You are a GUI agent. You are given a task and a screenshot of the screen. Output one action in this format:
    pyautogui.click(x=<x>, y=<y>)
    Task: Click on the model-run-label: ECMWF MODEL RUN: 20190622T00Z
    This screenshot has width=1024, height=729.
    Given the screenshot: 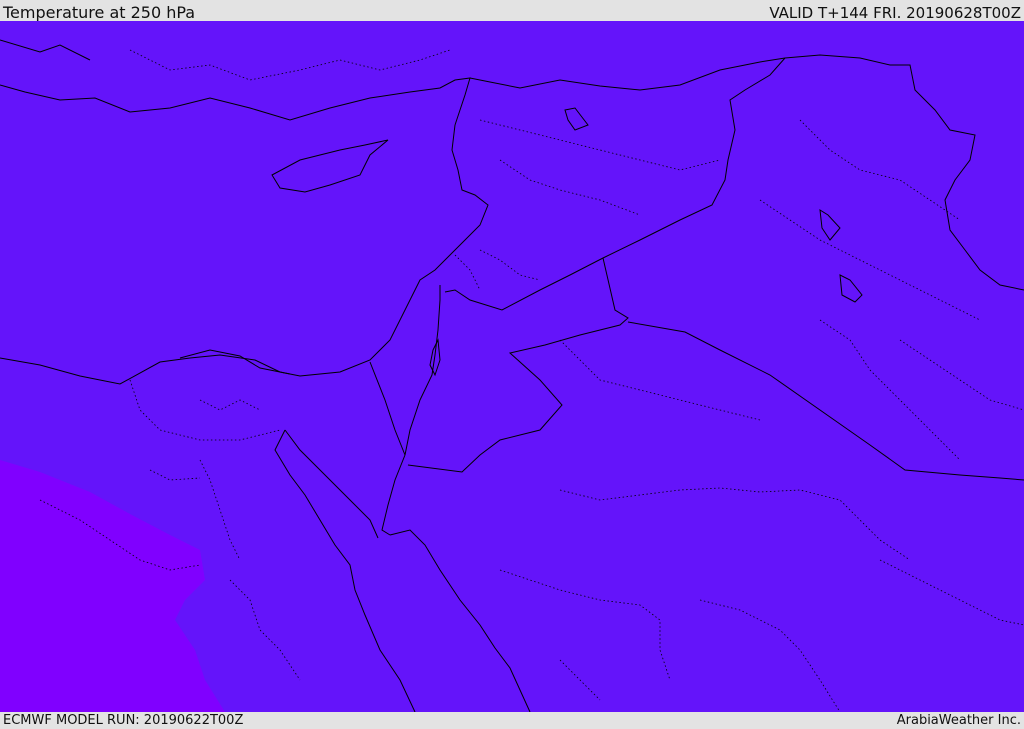 What is the action you would take?
    pyautogui.click(x=123, y=720)
    